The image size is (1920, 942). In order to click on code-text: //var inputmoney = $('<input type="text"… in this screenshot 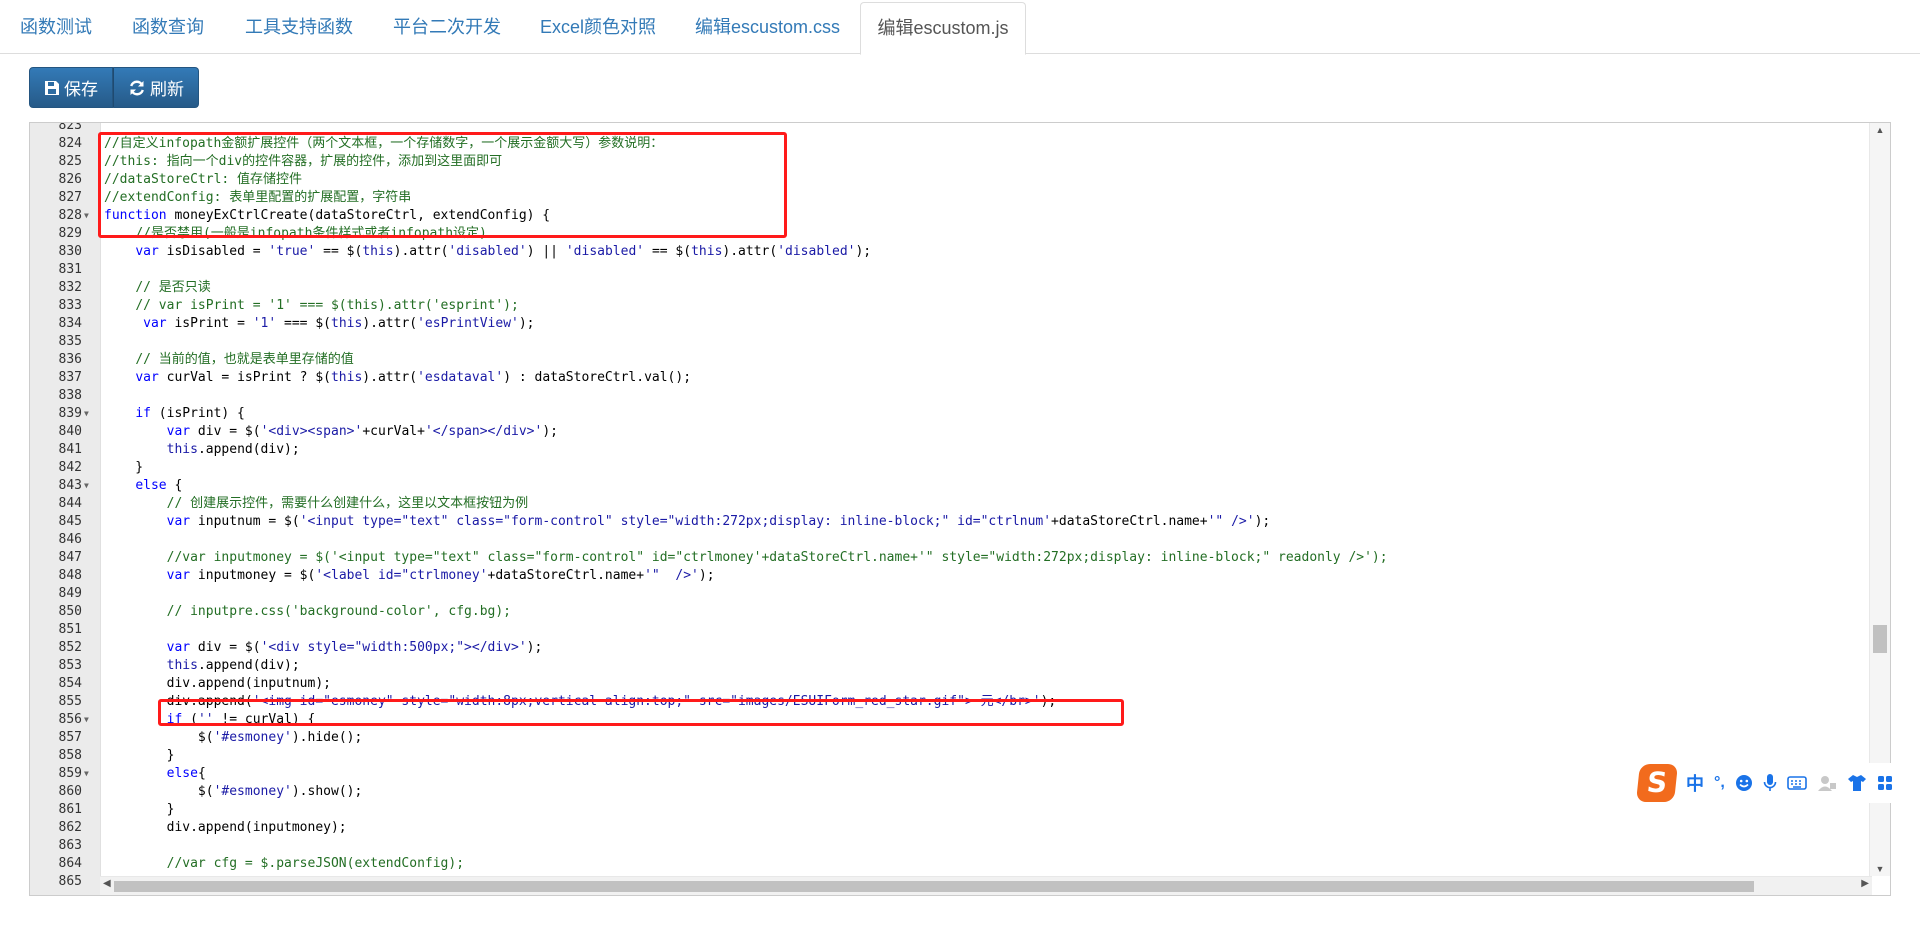, I will do `click(777, 557)`.